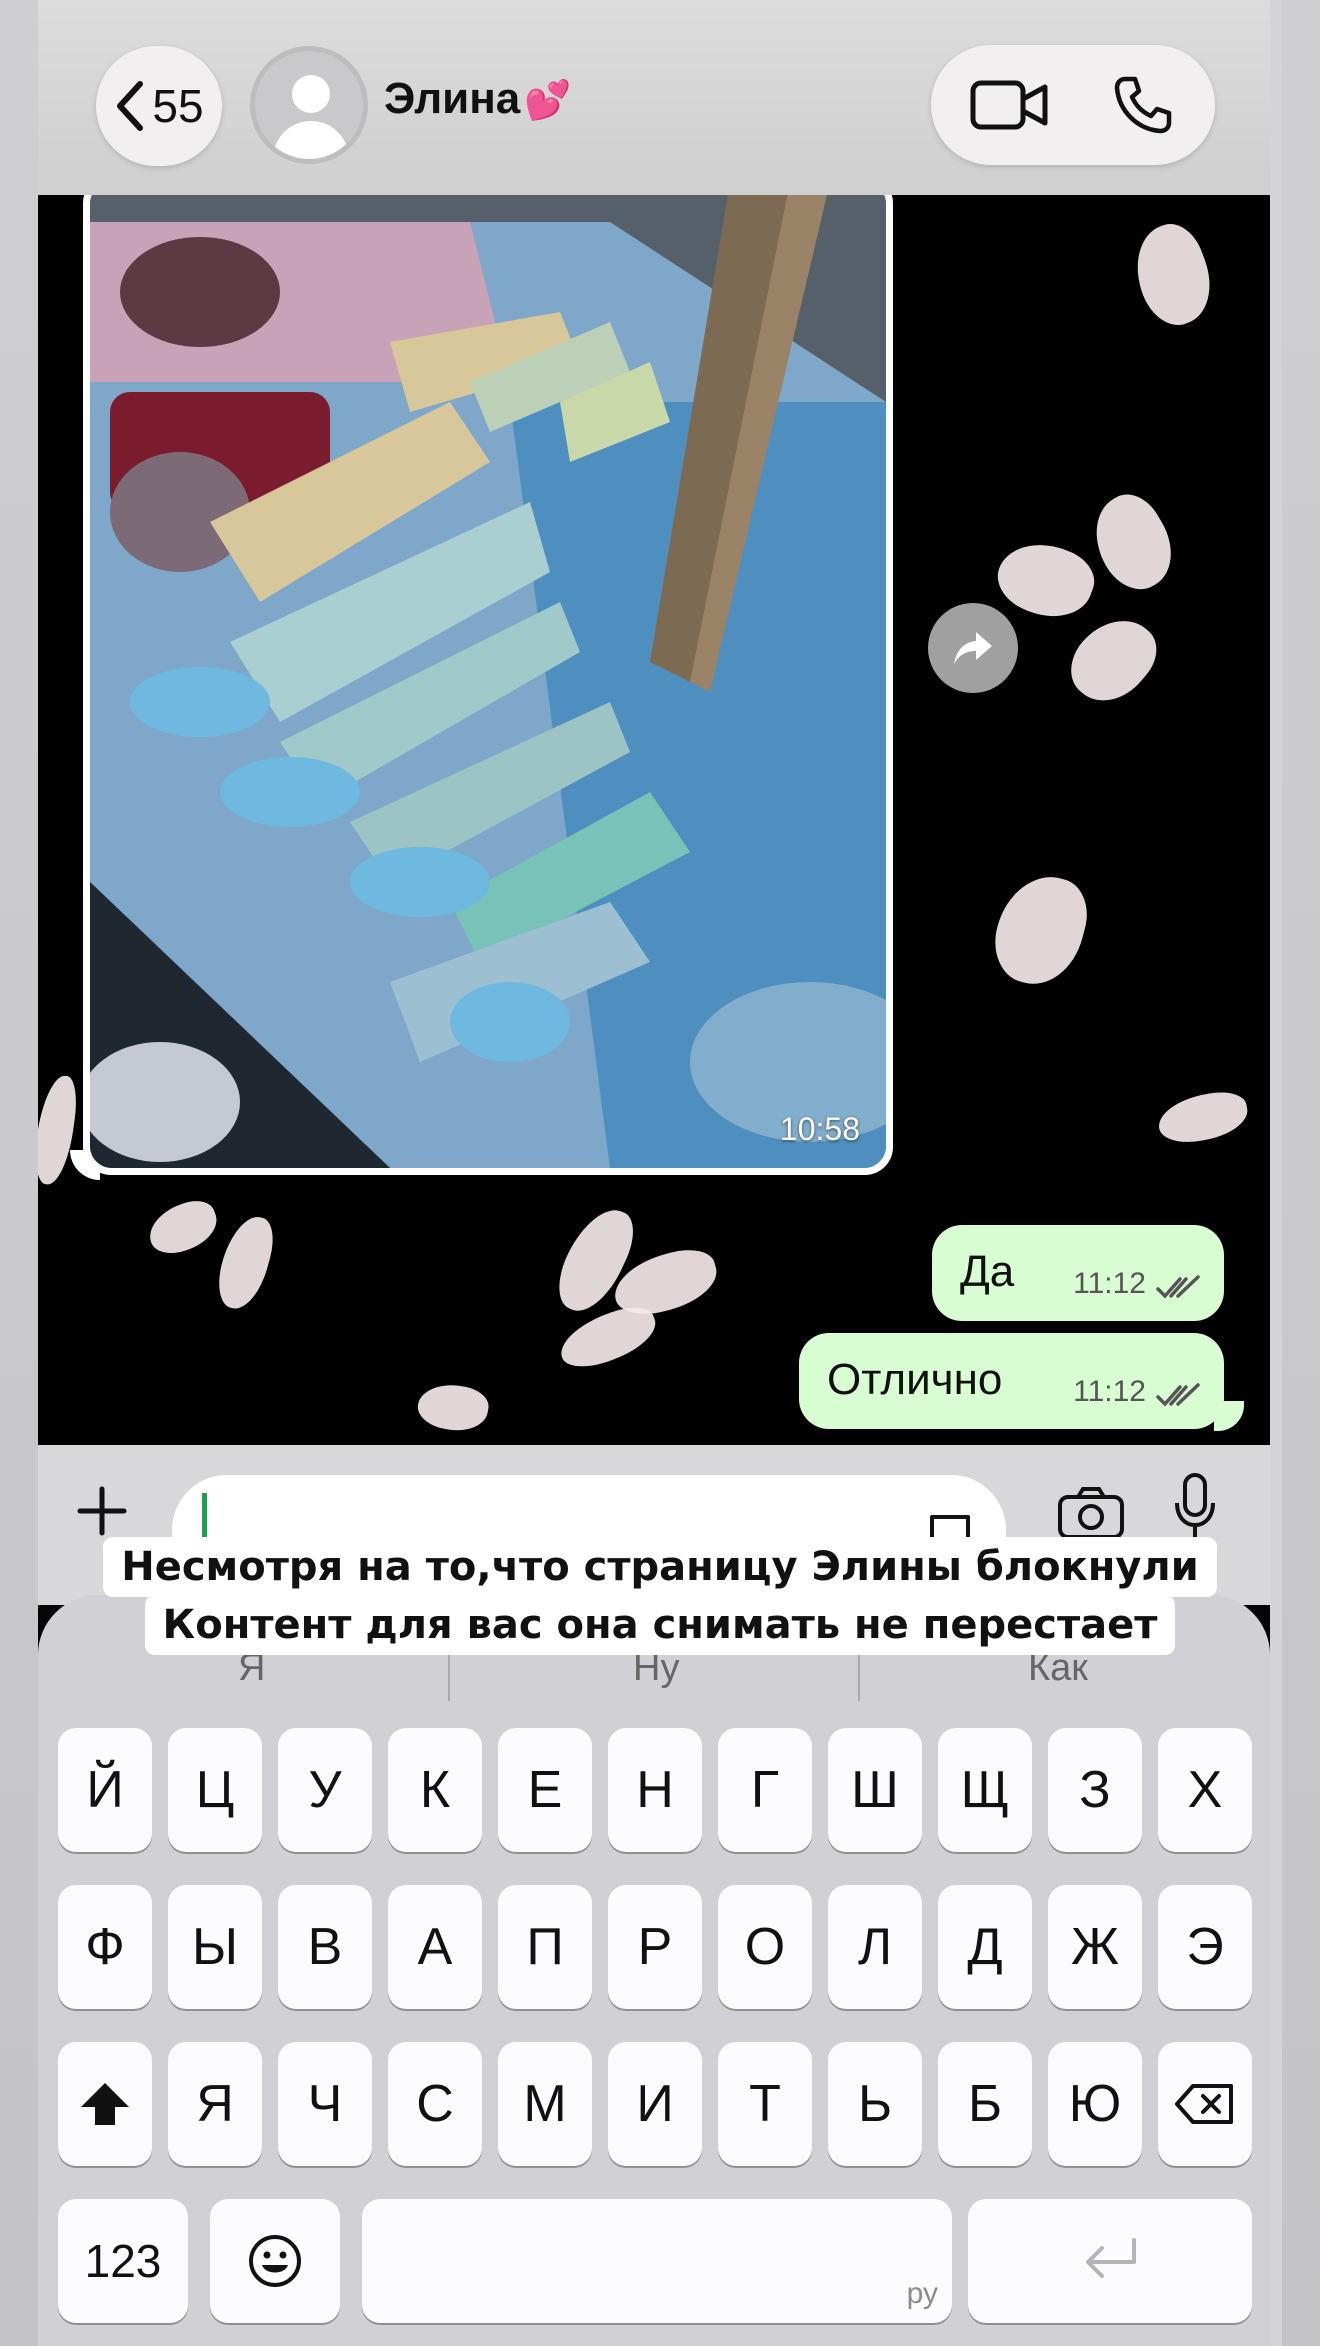 The width and height of the screenshot is (1320, 2346). Describe the element at coordinates (657, 2261) in the screenshot. I see `space-key: ру` at that location.